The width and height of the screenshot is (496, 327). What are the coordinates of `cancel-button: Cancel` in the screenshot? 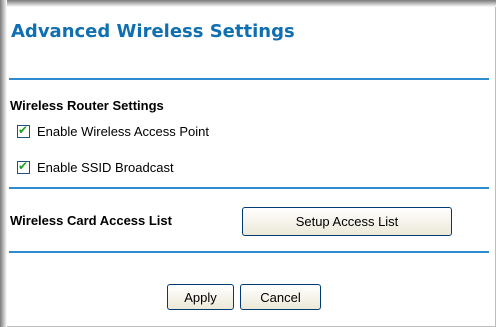 It's located at (280, 297).